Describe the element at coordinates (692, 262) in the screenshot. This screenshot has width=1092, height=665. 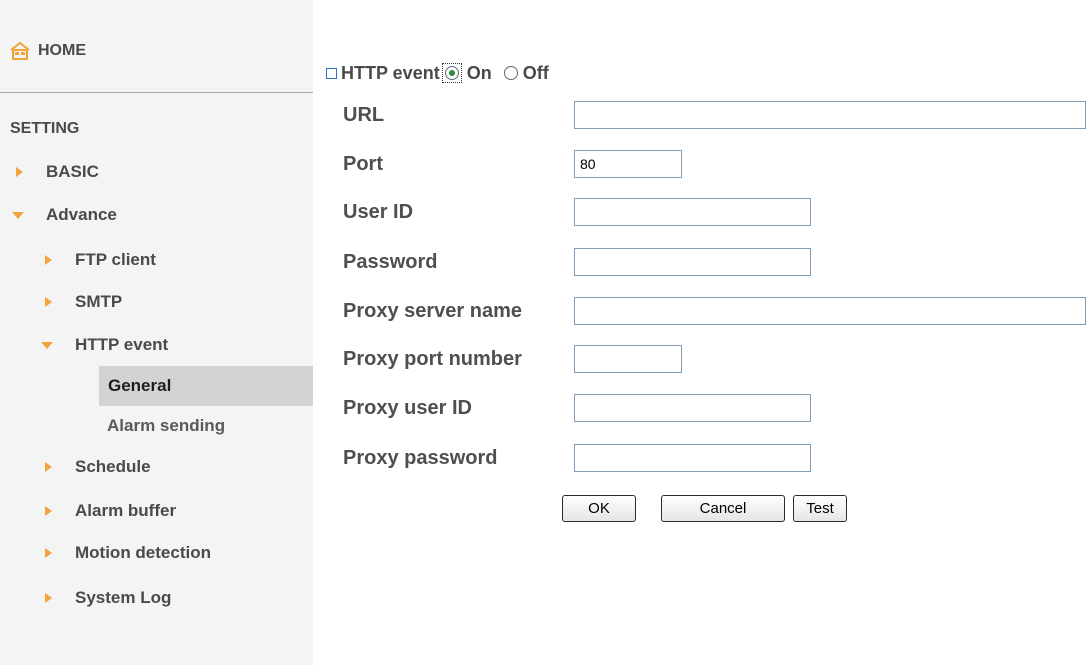
I see `password-input` at that location.